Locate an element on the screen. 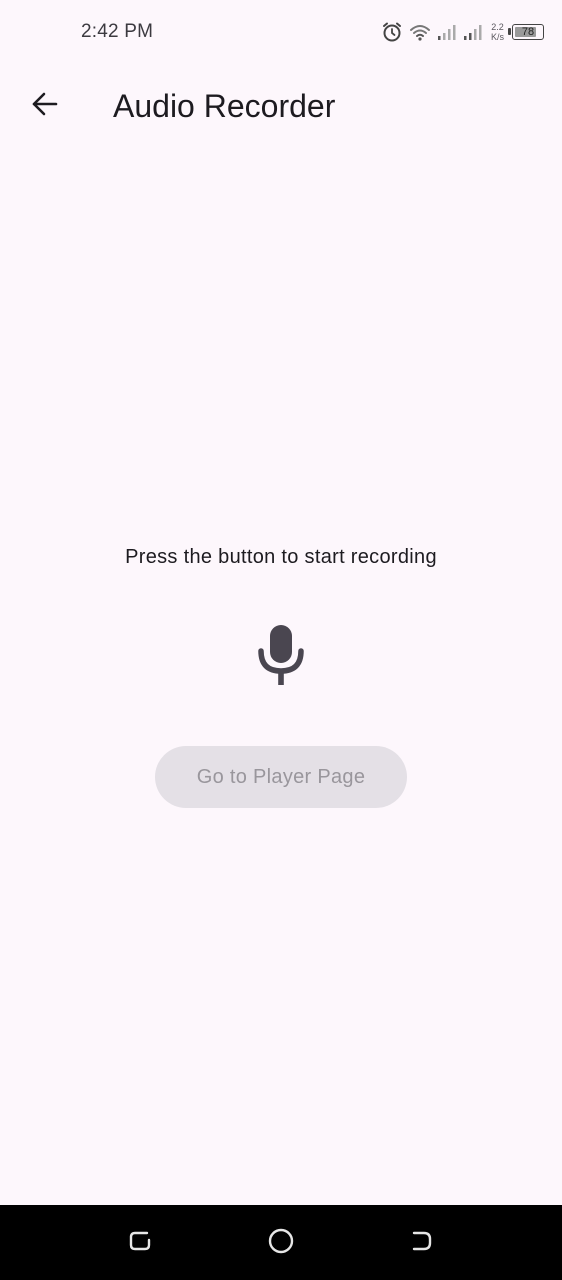  network-speed-value: 2.2 is located at coordinates (497, 27).